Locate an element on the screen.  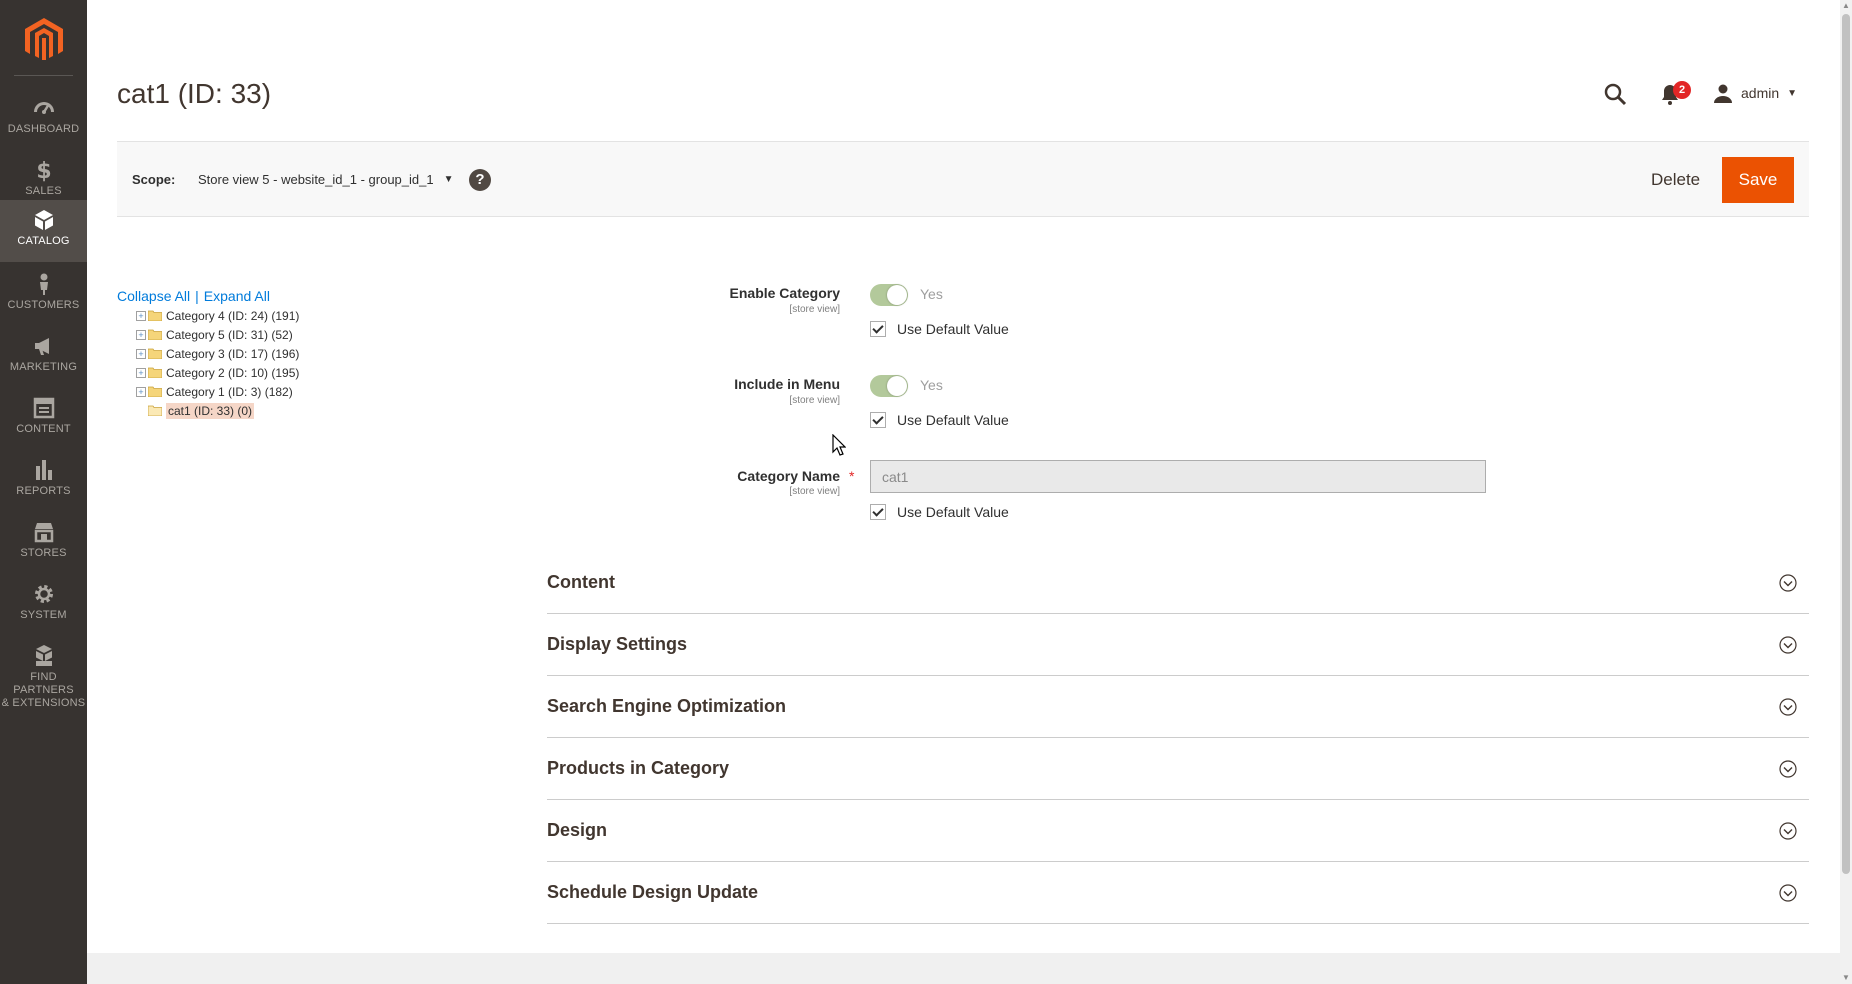
nav-system-label: SYSTEM is located at coordinates (43, 615).